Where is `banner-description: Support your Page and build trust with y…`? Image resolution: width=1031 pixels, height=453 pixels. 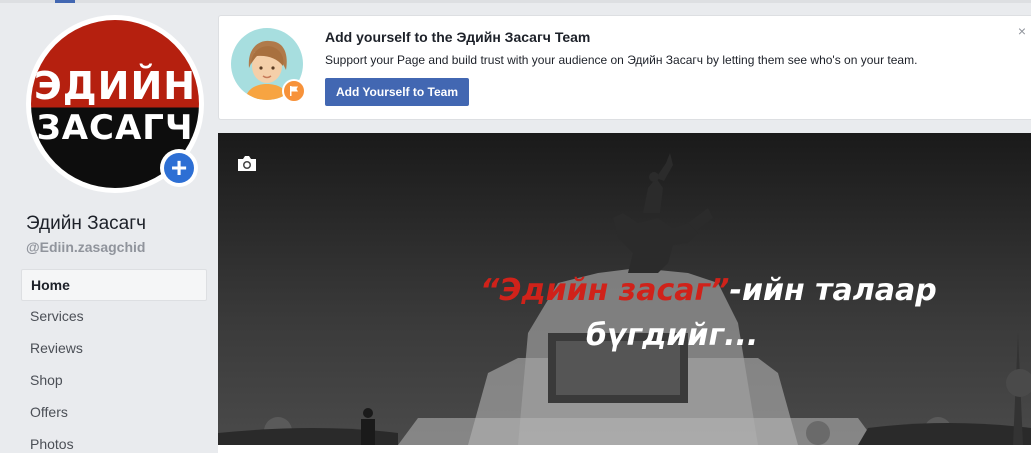
banner-description: Support your Page and build trust with y… is located at coordinates (621, 60).